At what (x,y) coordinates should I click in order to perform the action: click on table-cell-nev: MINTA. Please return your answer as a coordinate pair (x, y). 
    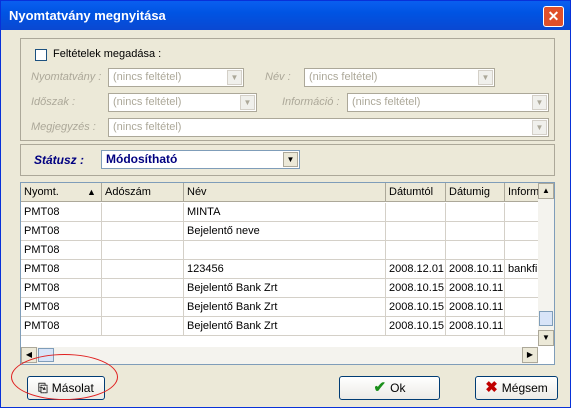
    Looking at the image, I should click on (285, 212).